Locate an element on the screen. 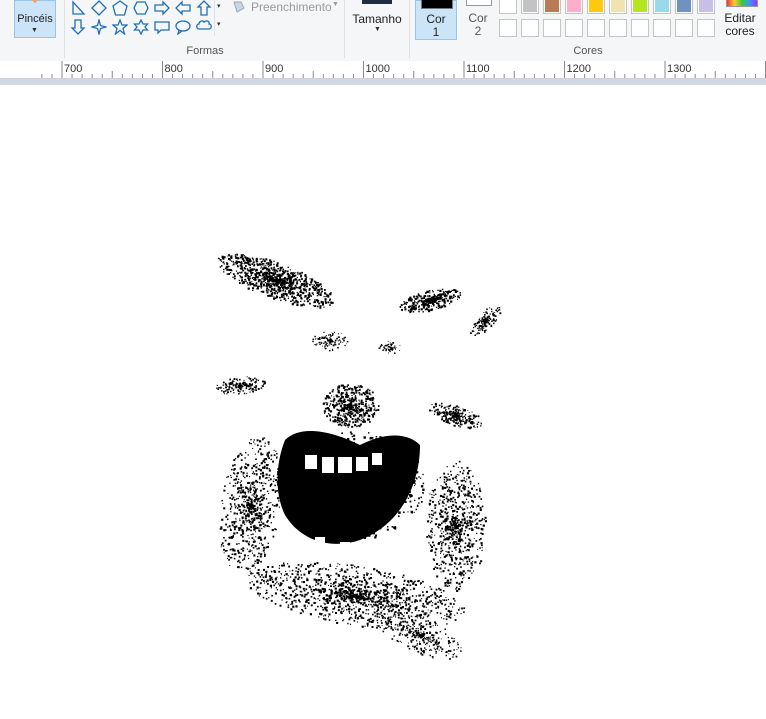 The image size is (766, 719). color2-number: 2 is located at coordinates (478, 31).